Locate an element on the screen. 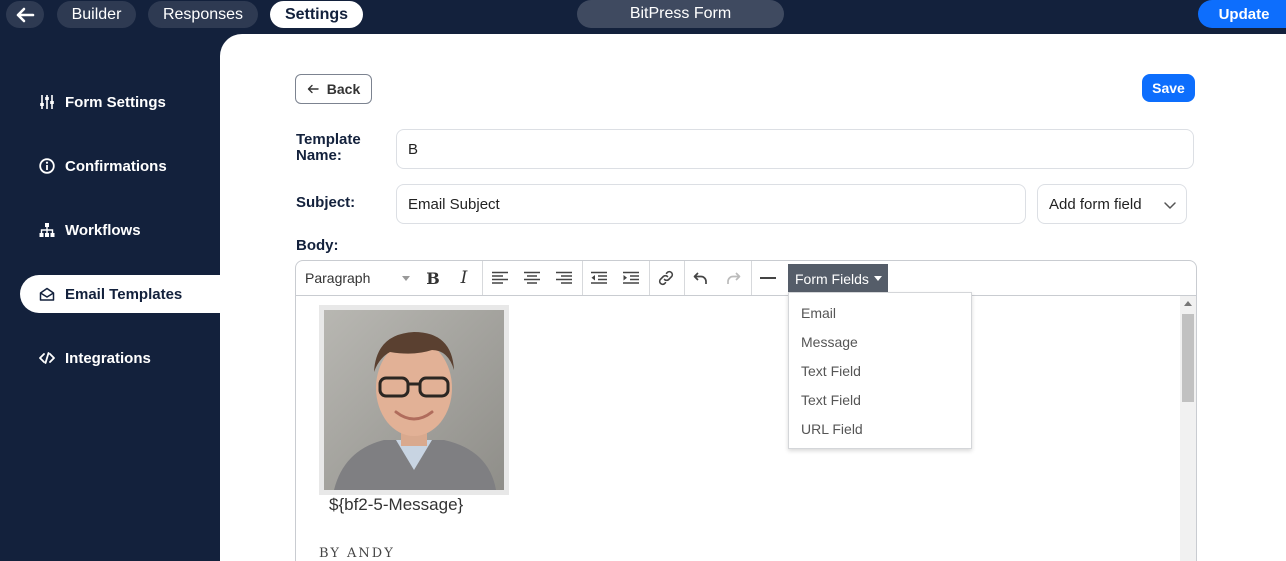 Image resolution: width=1286 pixels, height=561 pixels. form-fields-dropdown-button: Form Fields is located at coordinates (838, 278).